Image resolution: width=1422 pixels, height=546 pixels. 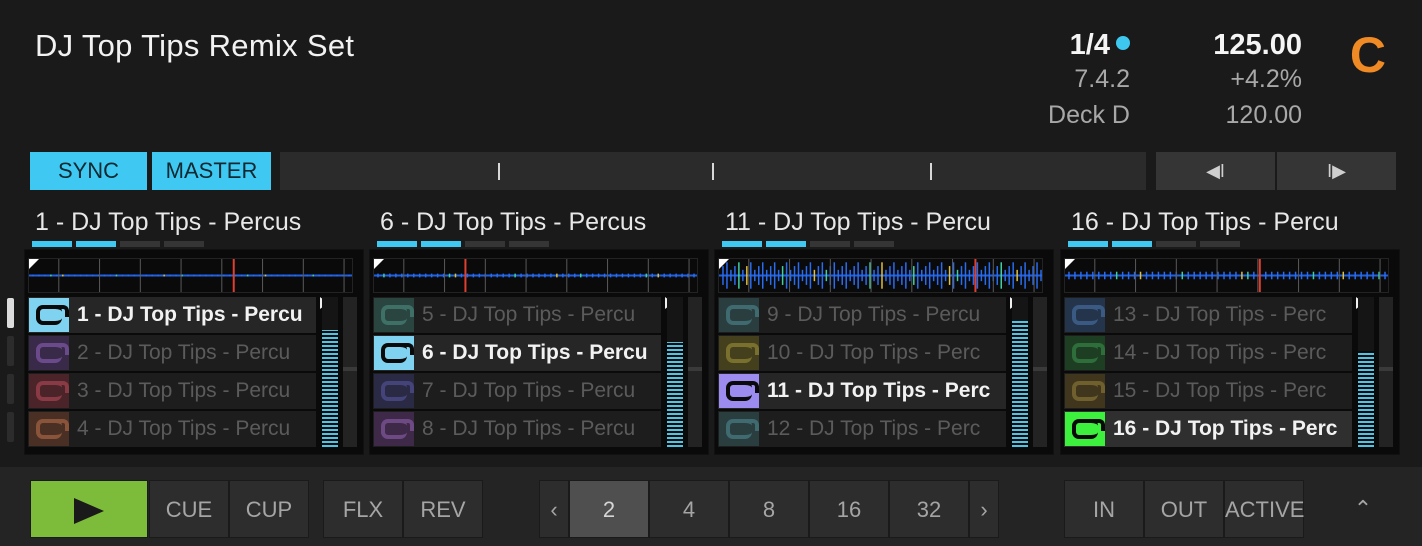 I want to click on cup-button: CUP, so click(x=269, y=509).